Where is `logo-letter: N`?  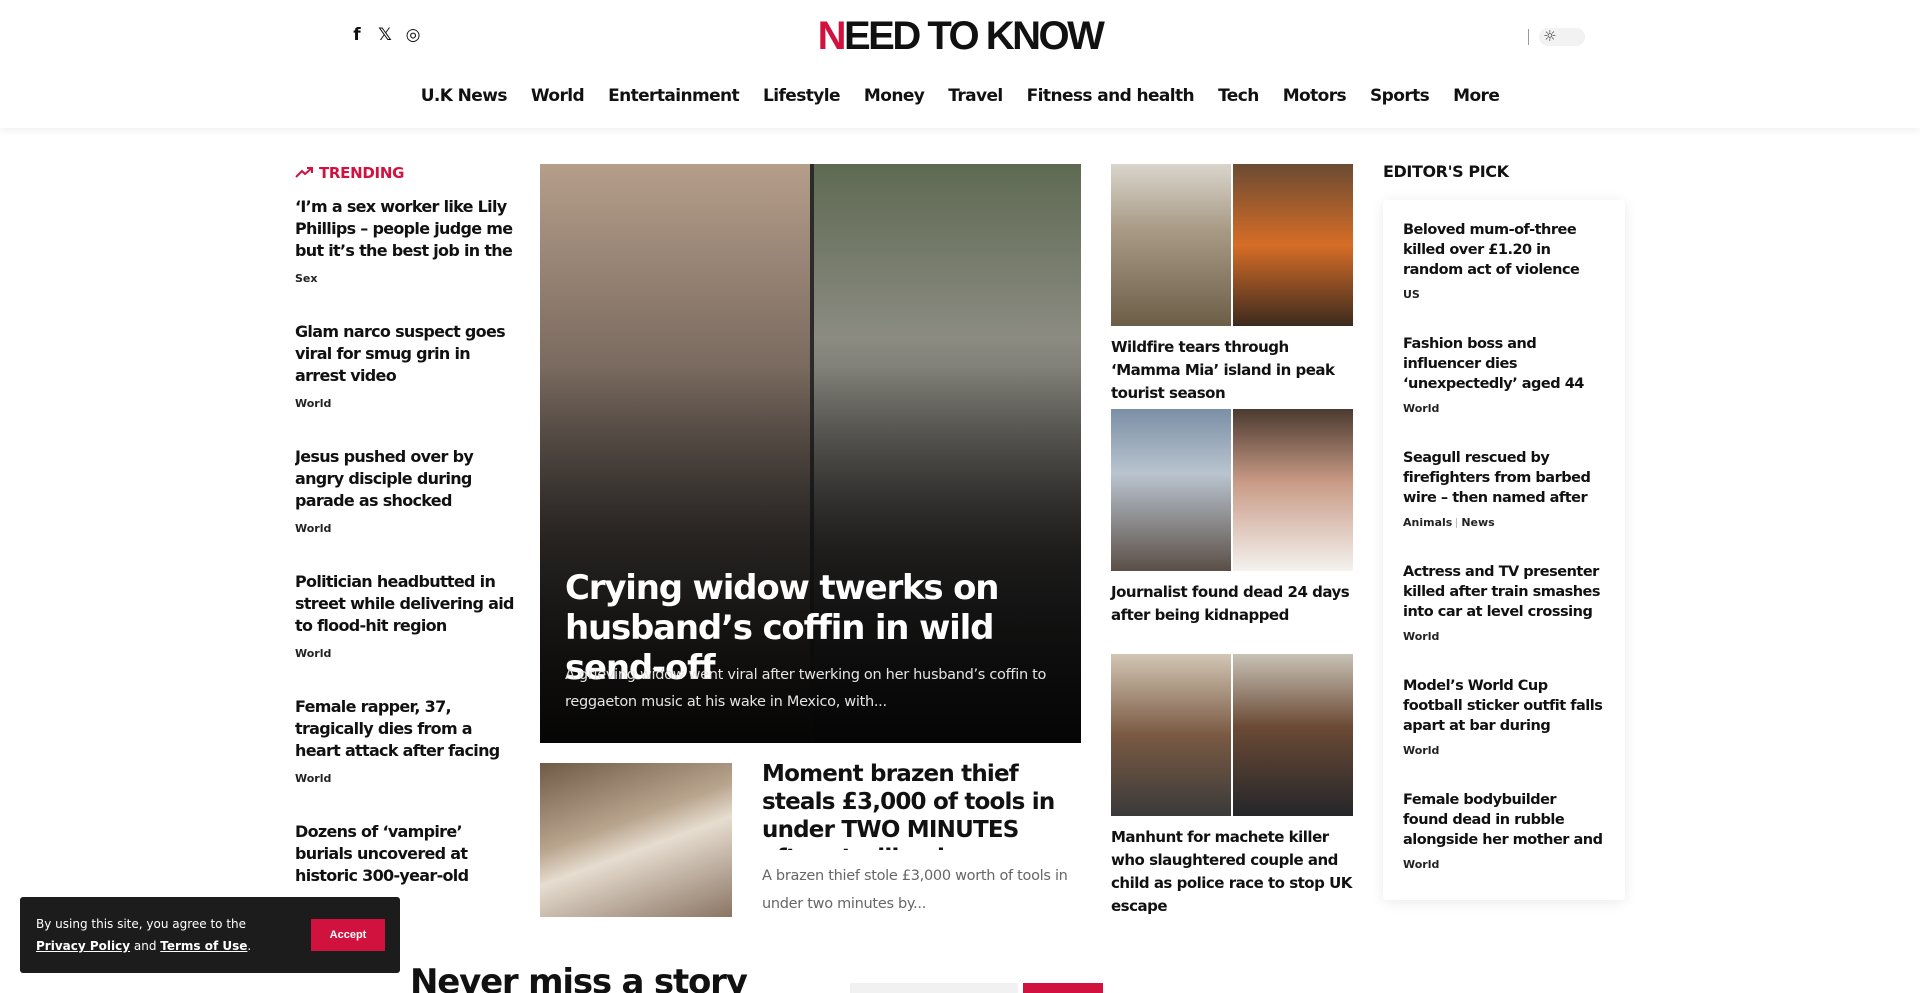 logo-letter: N is located at coordinates (832, 36).